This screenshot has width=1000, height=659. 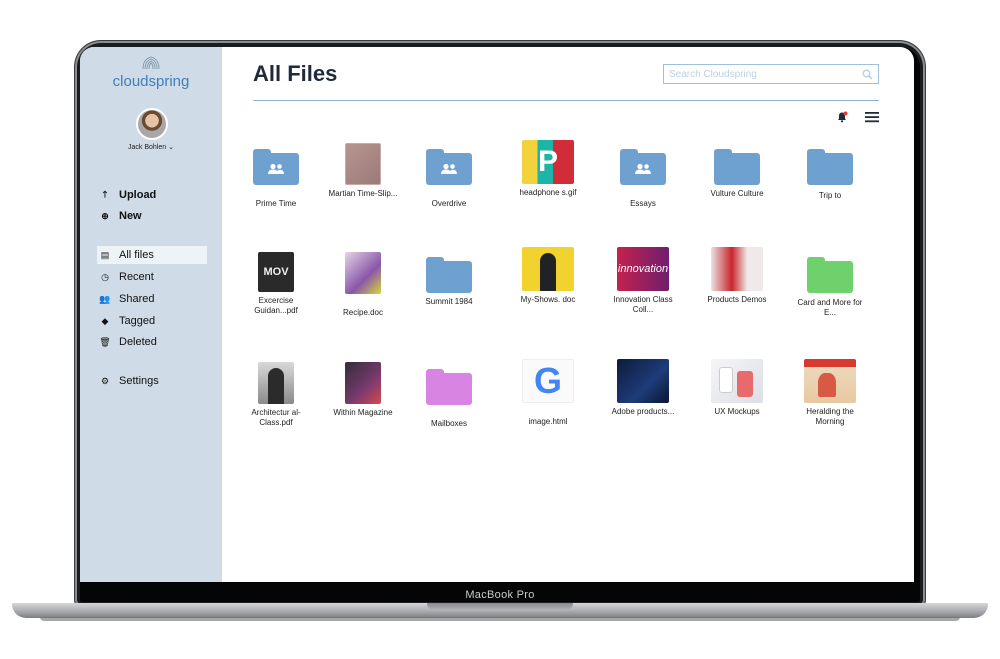 I want to click on file-tile: Overdrive, so click(x=449, y=179).